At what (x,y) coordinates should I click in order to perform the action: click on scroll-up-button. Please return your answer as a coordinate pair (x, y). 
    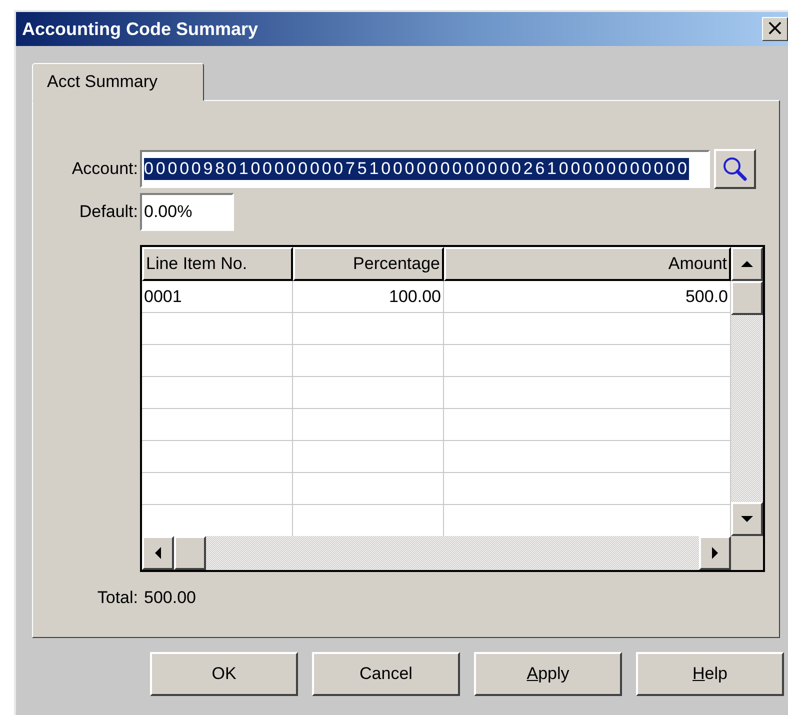
    Looking at the image, I should click on (747, 264).